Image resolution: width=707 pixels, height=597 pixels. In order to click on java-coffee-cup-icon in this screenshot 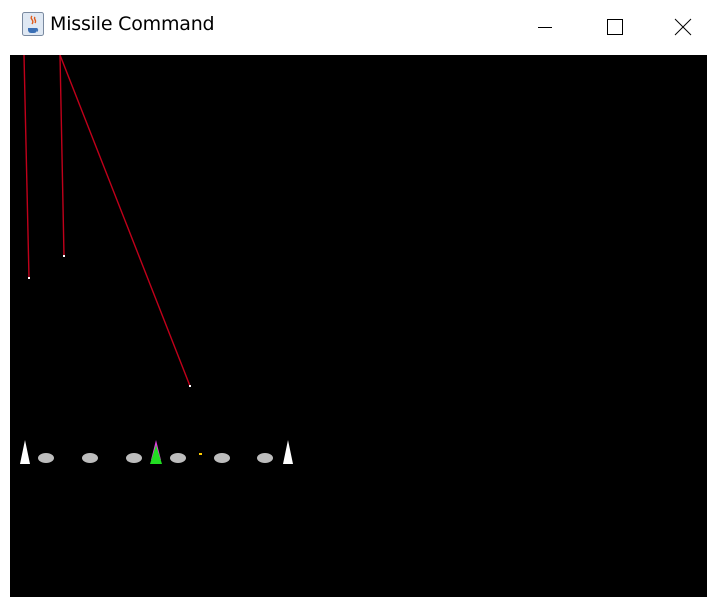, I will do `click(33, 24)`.